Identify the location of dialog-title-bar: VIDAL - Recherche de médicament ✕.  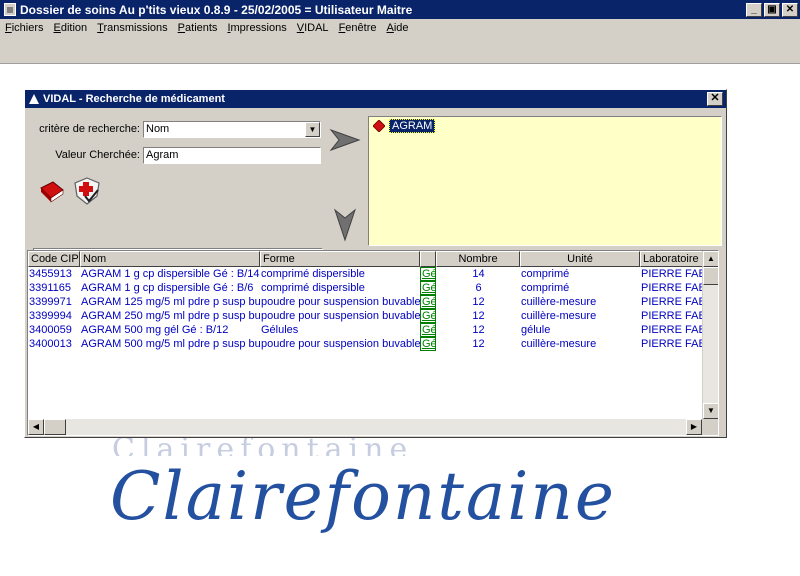
(375, 99).